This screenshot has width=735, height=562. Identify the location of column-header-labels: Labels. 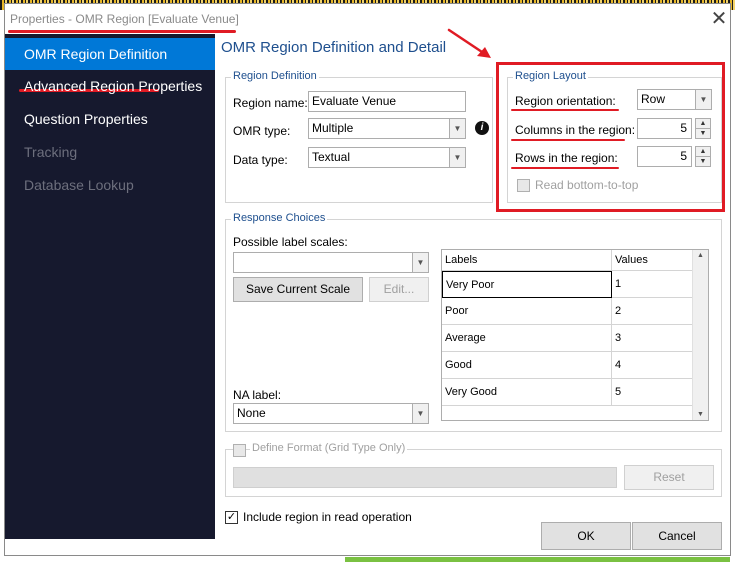
(527, 260).